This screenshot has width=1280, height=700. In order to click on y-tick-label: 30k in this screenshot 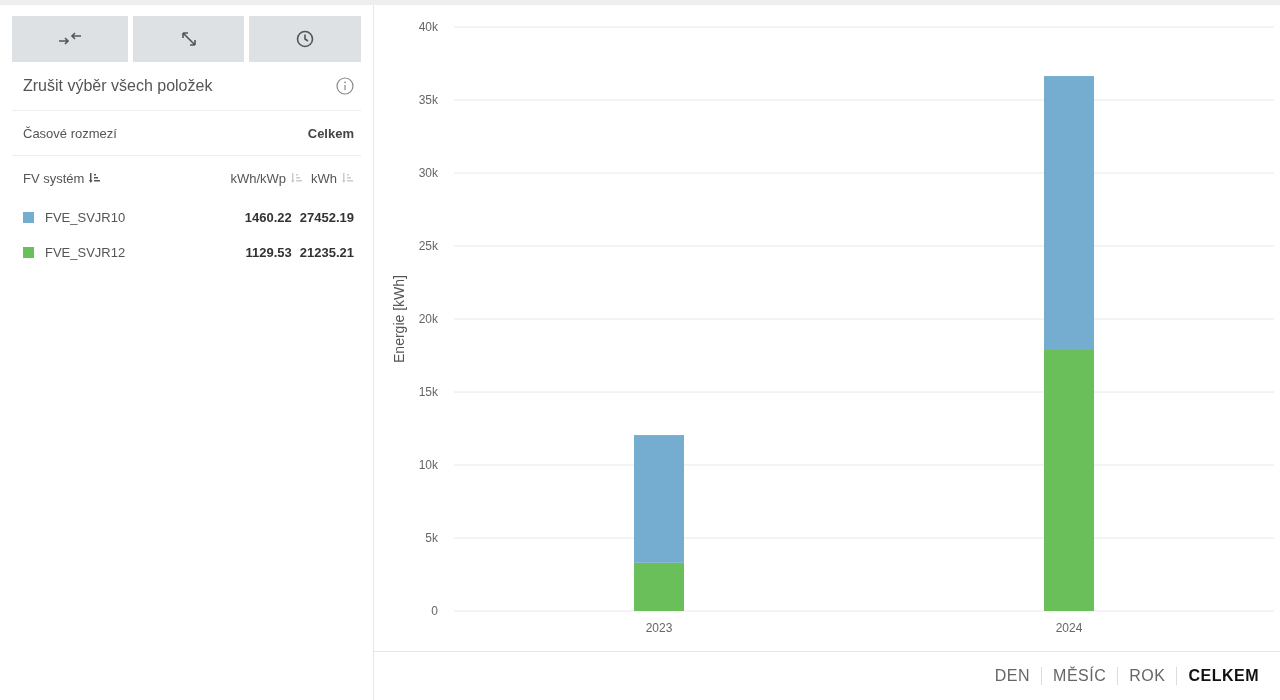, I will do `click(428, 173)`.